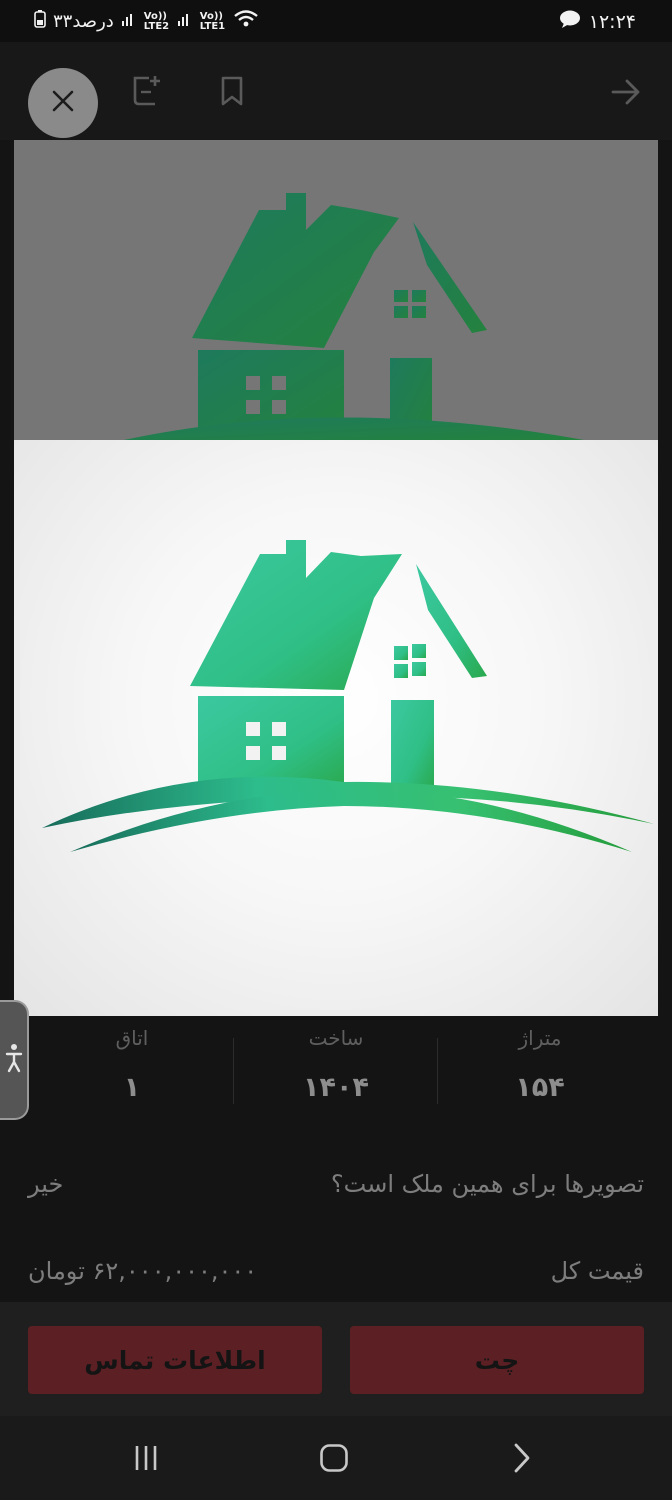 This screenshot has width=672, height=1500. Describe the element at coordinates (336, 1359) in the screenshot. I see `action-bar: اطلاعات تماس چت` at that location.